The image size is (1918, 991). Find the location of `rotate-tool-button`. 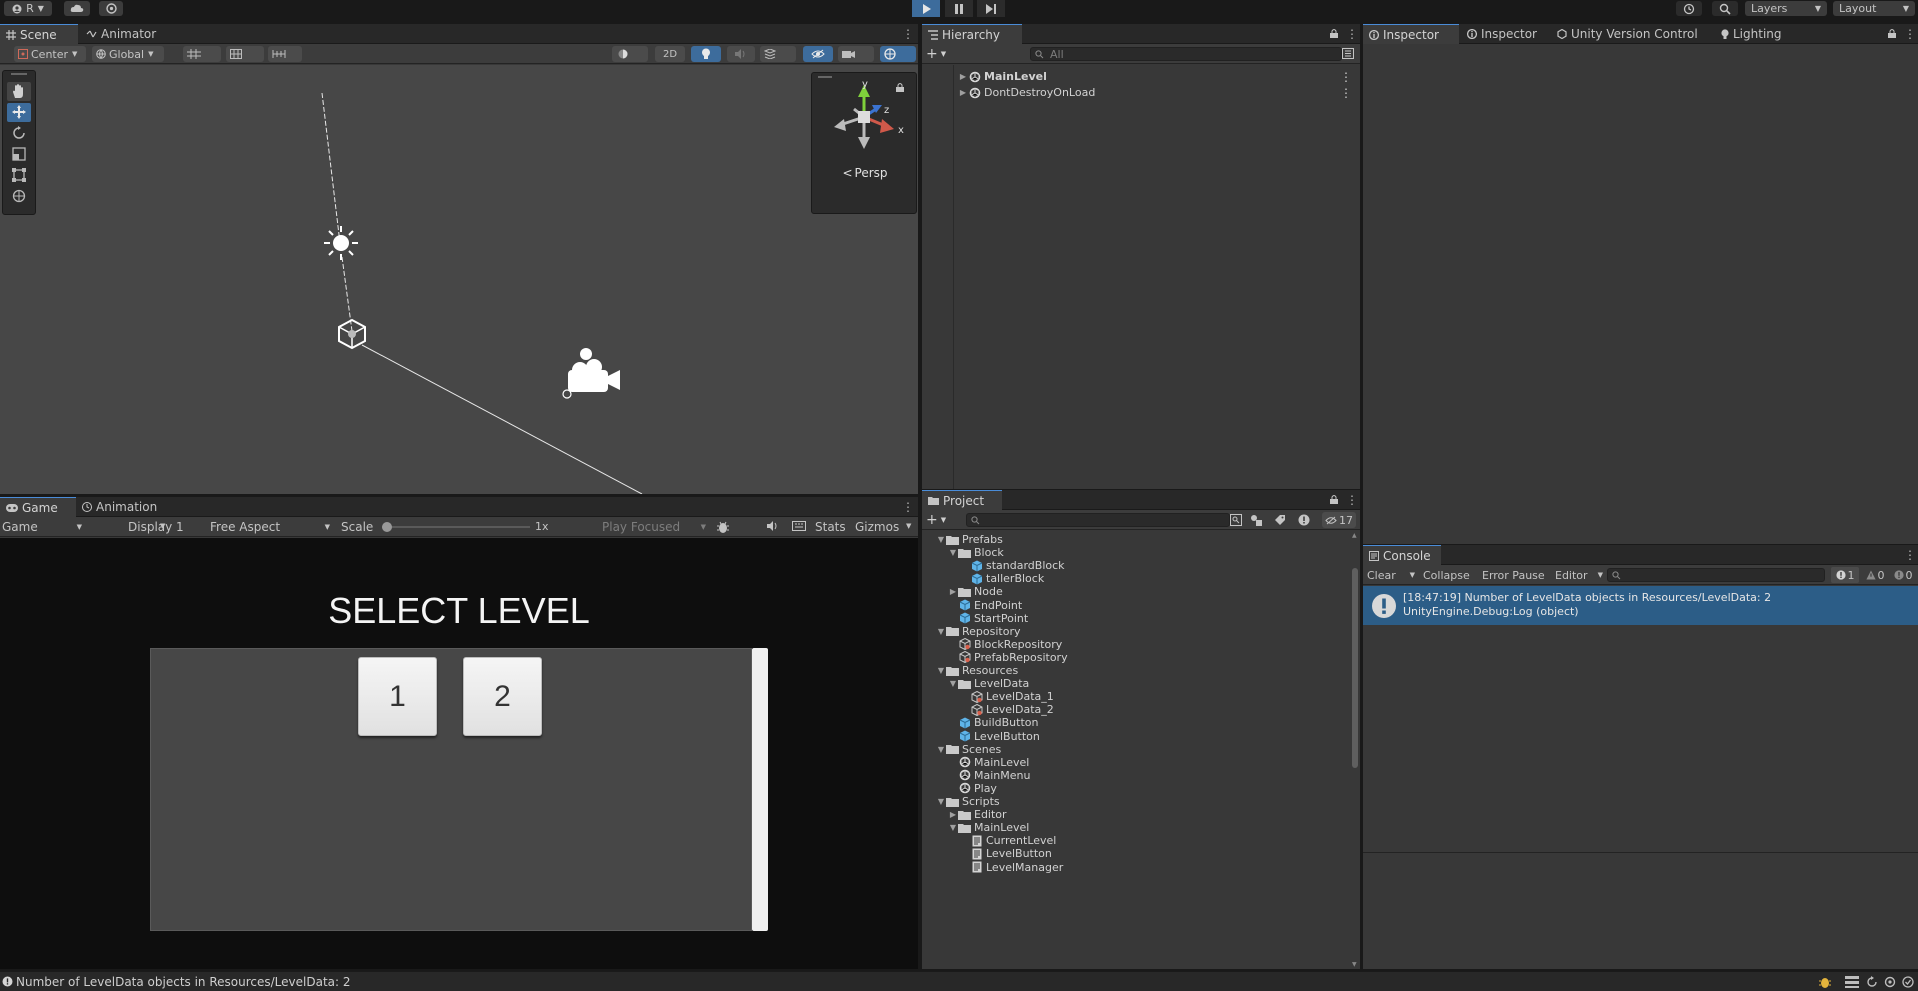

rotate-tool-button is located at coordinates (19, 133).